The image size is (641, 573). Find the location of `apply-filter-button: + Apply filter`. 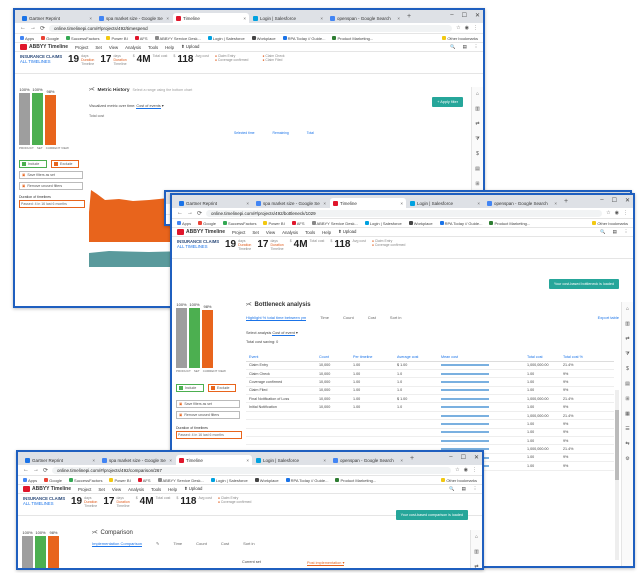

apply-filter-button: + Apply filter is located at coordinates (447, 102).